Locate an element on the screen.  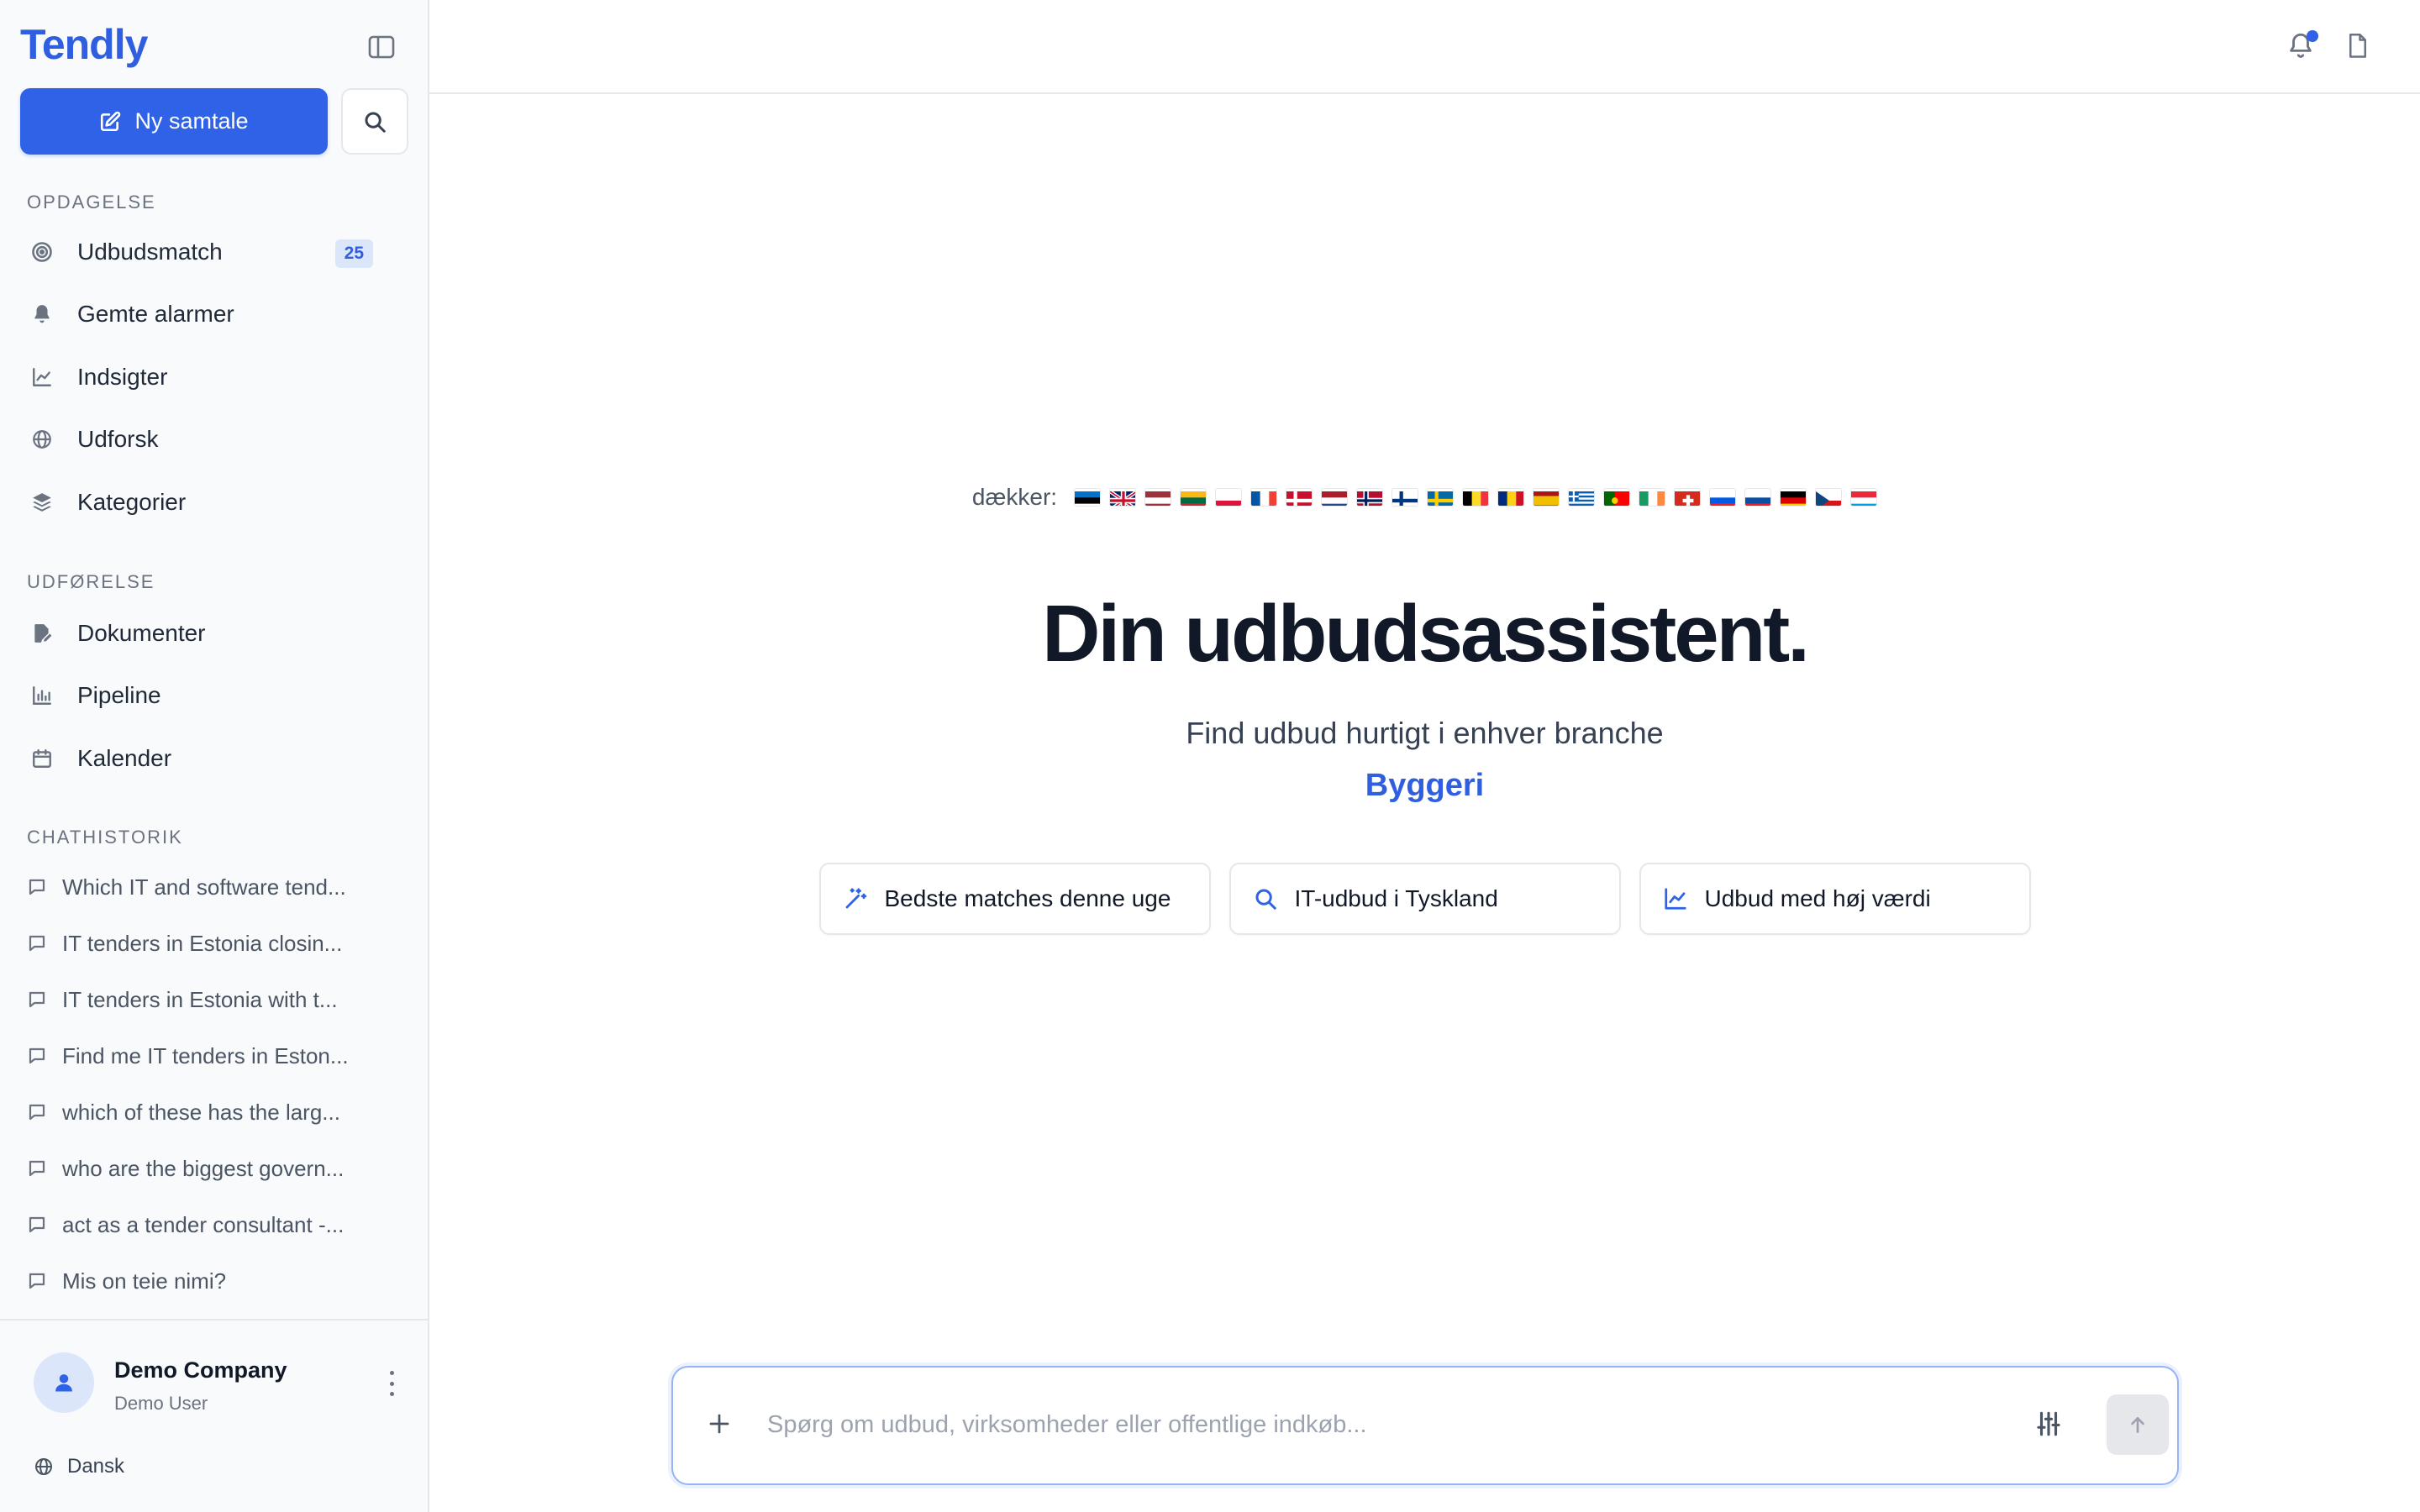
chat-input is located at coordinates (1368, 1424).